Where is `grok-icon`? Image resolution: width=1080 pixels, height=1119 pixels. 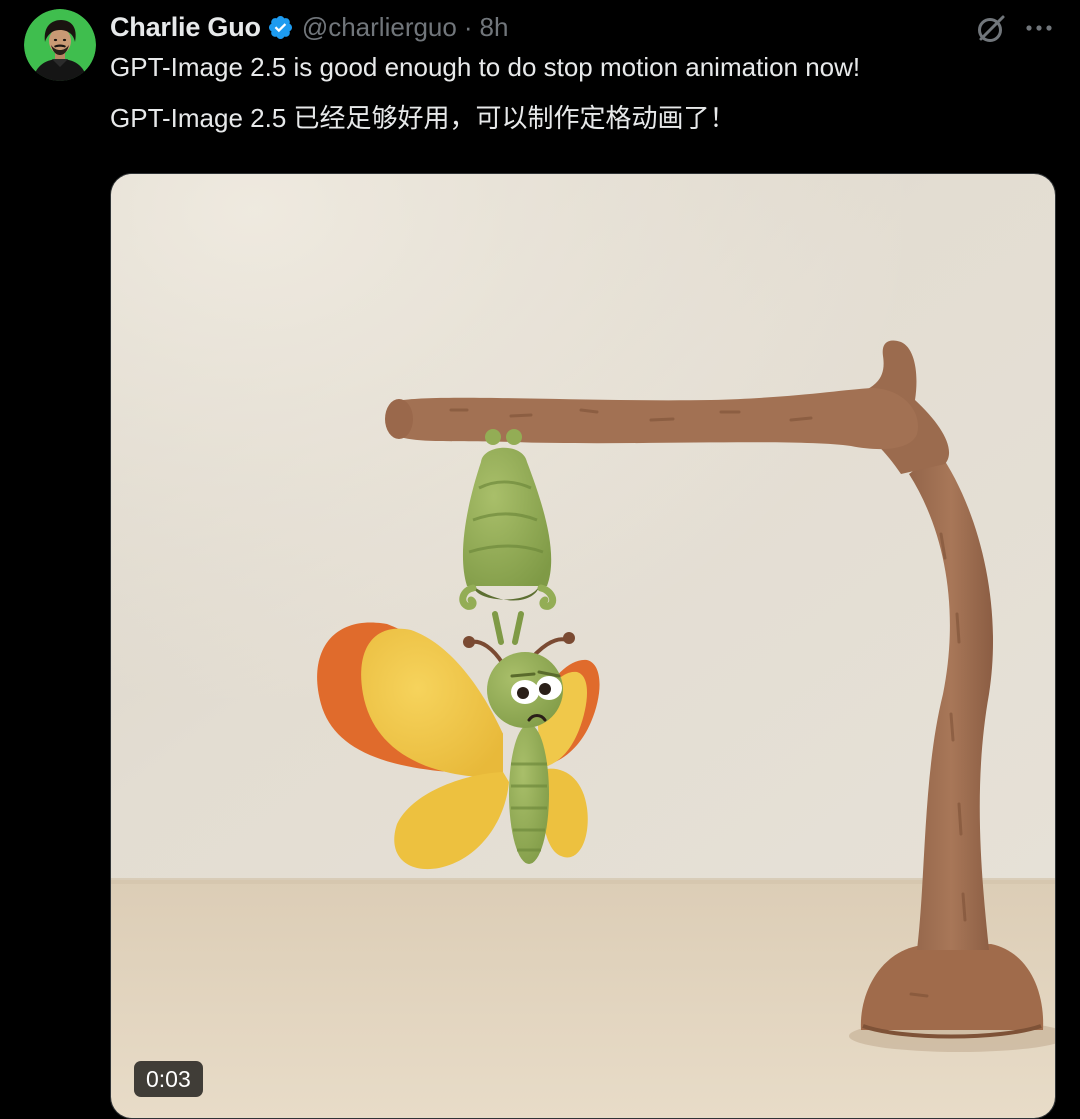 grok-icon is located at coordinates (991, 29).